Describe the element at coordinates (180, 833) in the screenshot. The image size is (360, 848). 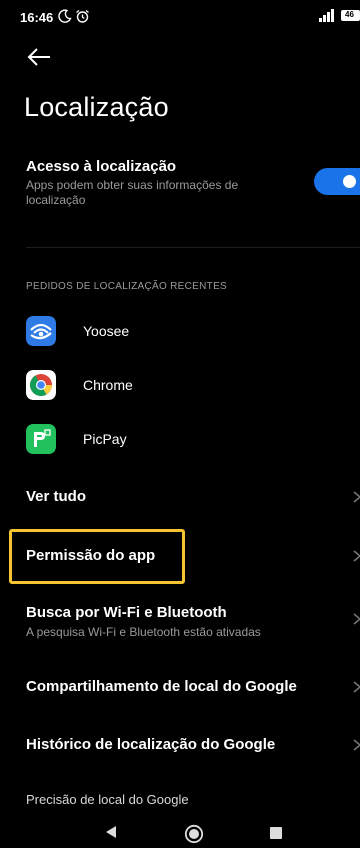
I see `navigation-bar` at that location.